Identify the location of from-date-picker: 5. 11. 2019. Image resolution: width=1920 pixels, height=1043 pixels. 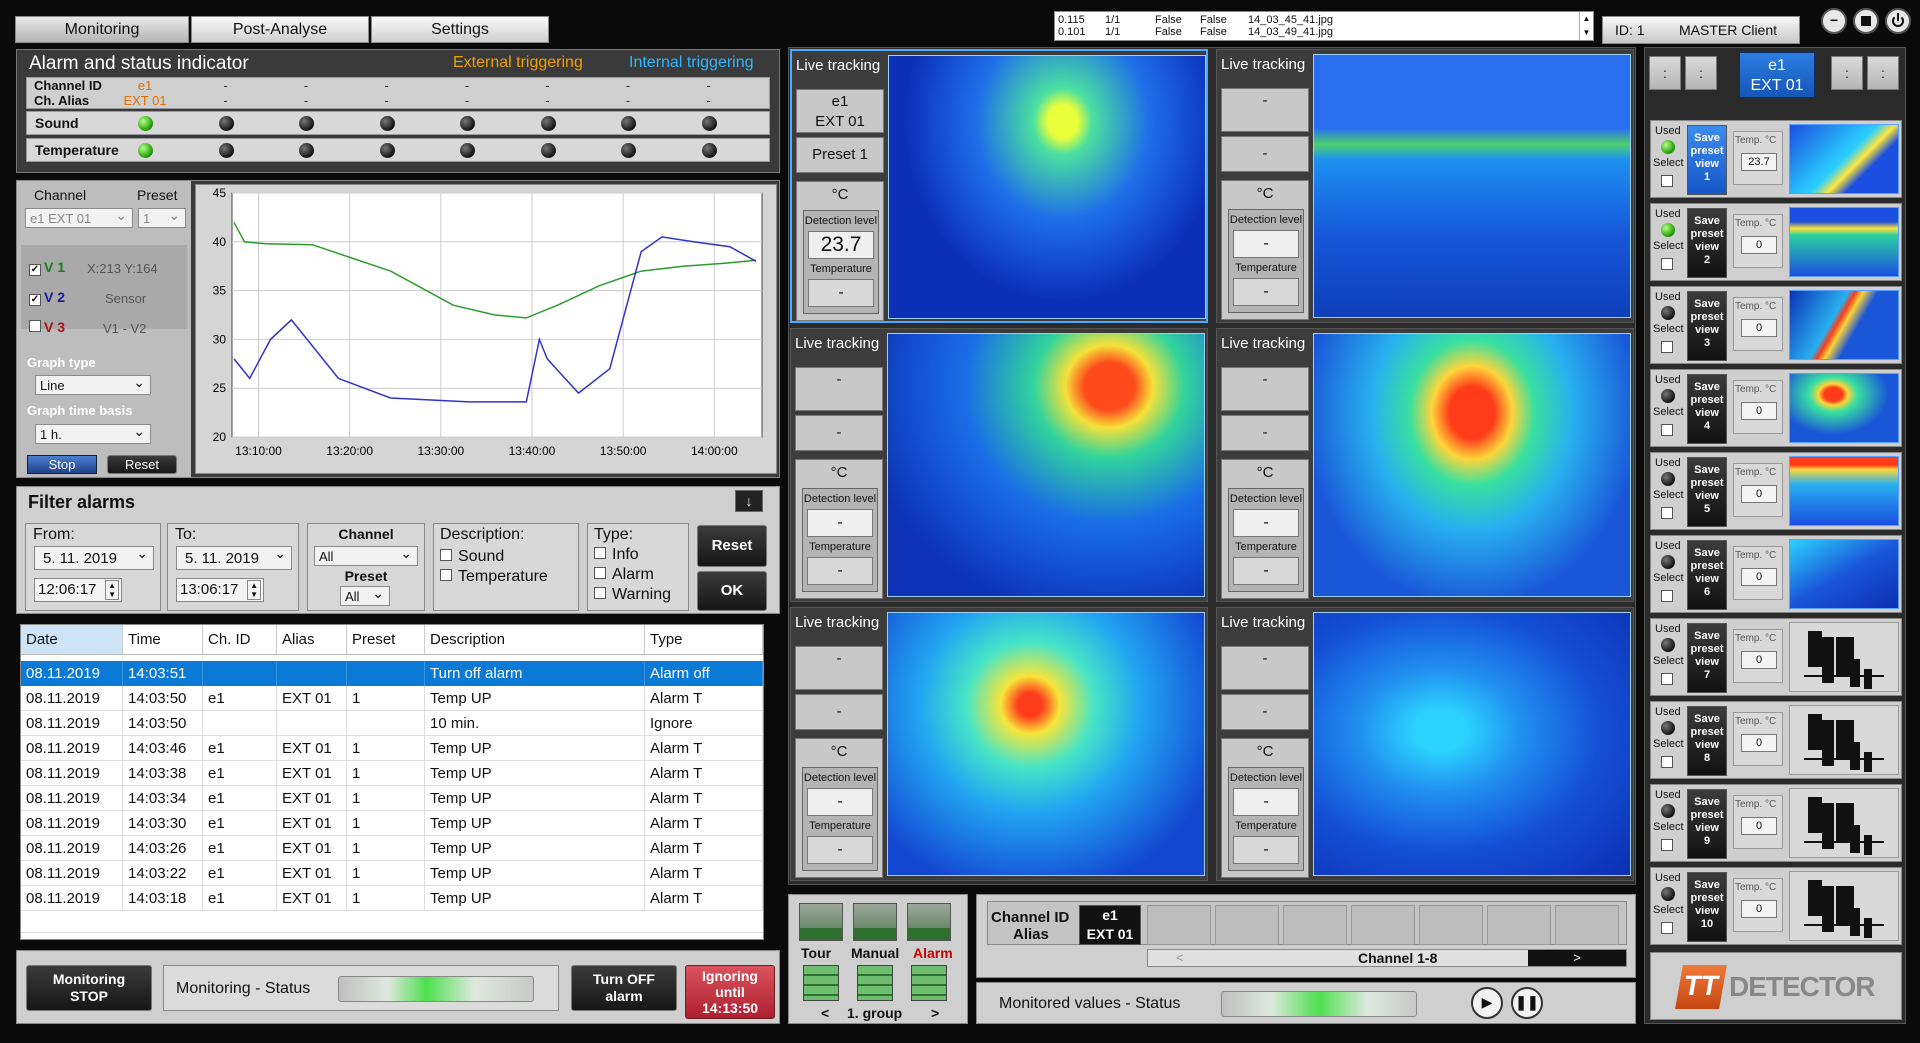
(94, 557).